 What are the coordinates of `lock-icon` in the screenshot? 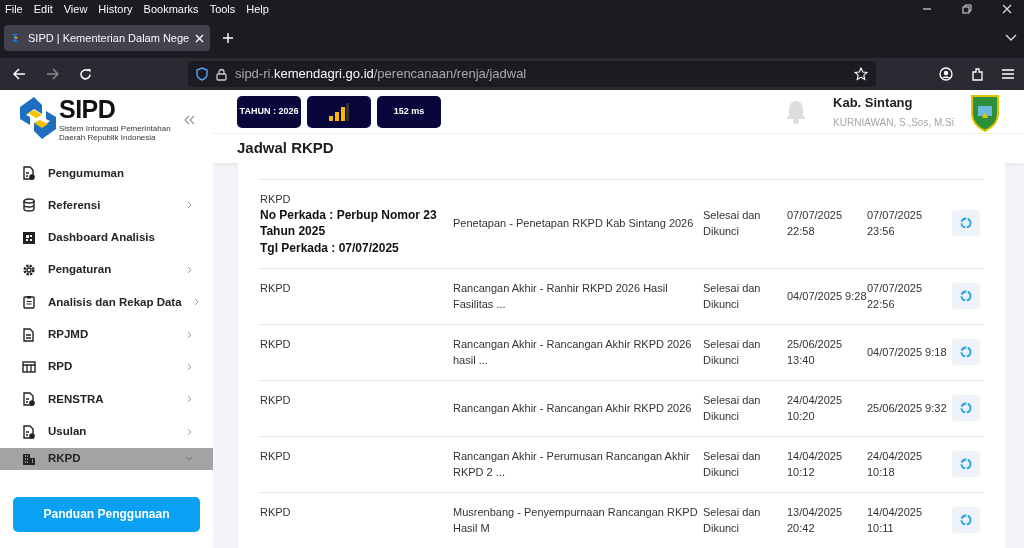 It's located at (221, 74).